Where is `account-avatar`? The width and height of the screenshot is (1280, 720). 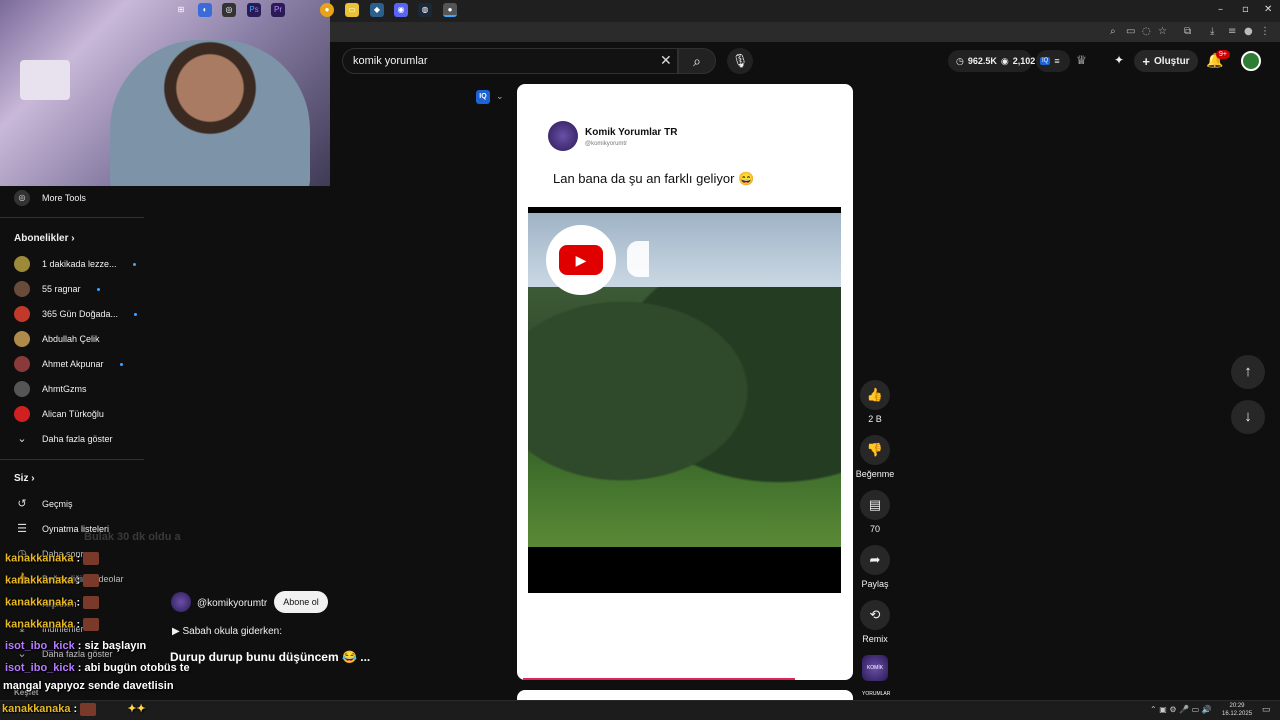
account-avatar is located at coordinates (1251, 61).